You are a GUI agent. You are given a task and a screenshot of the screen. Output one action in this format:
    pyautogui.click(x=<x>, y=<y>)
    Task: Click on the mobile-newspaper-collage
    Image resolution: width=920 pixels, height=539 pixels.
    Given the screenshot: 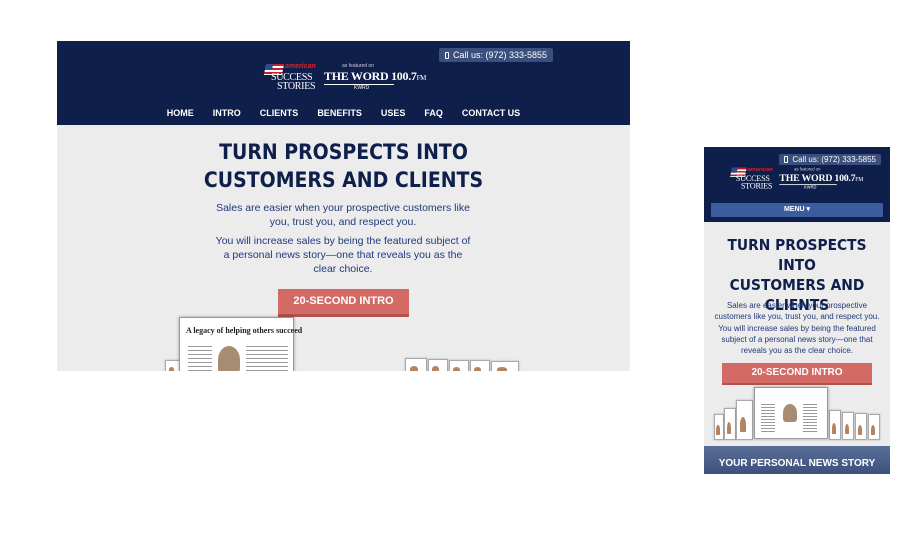 What is the action you would take?
    pyautogui.click(x=797, y=412)
    